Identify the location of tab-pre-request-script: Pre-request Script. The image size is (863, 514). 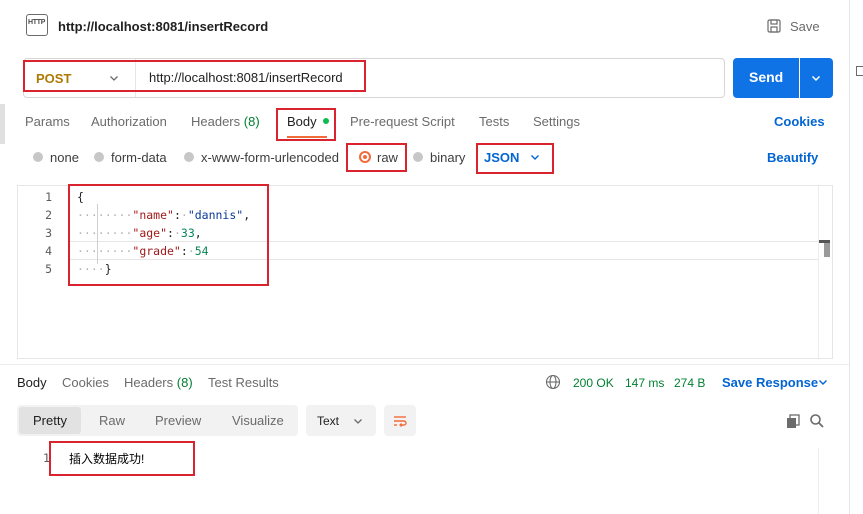
(402, 121).